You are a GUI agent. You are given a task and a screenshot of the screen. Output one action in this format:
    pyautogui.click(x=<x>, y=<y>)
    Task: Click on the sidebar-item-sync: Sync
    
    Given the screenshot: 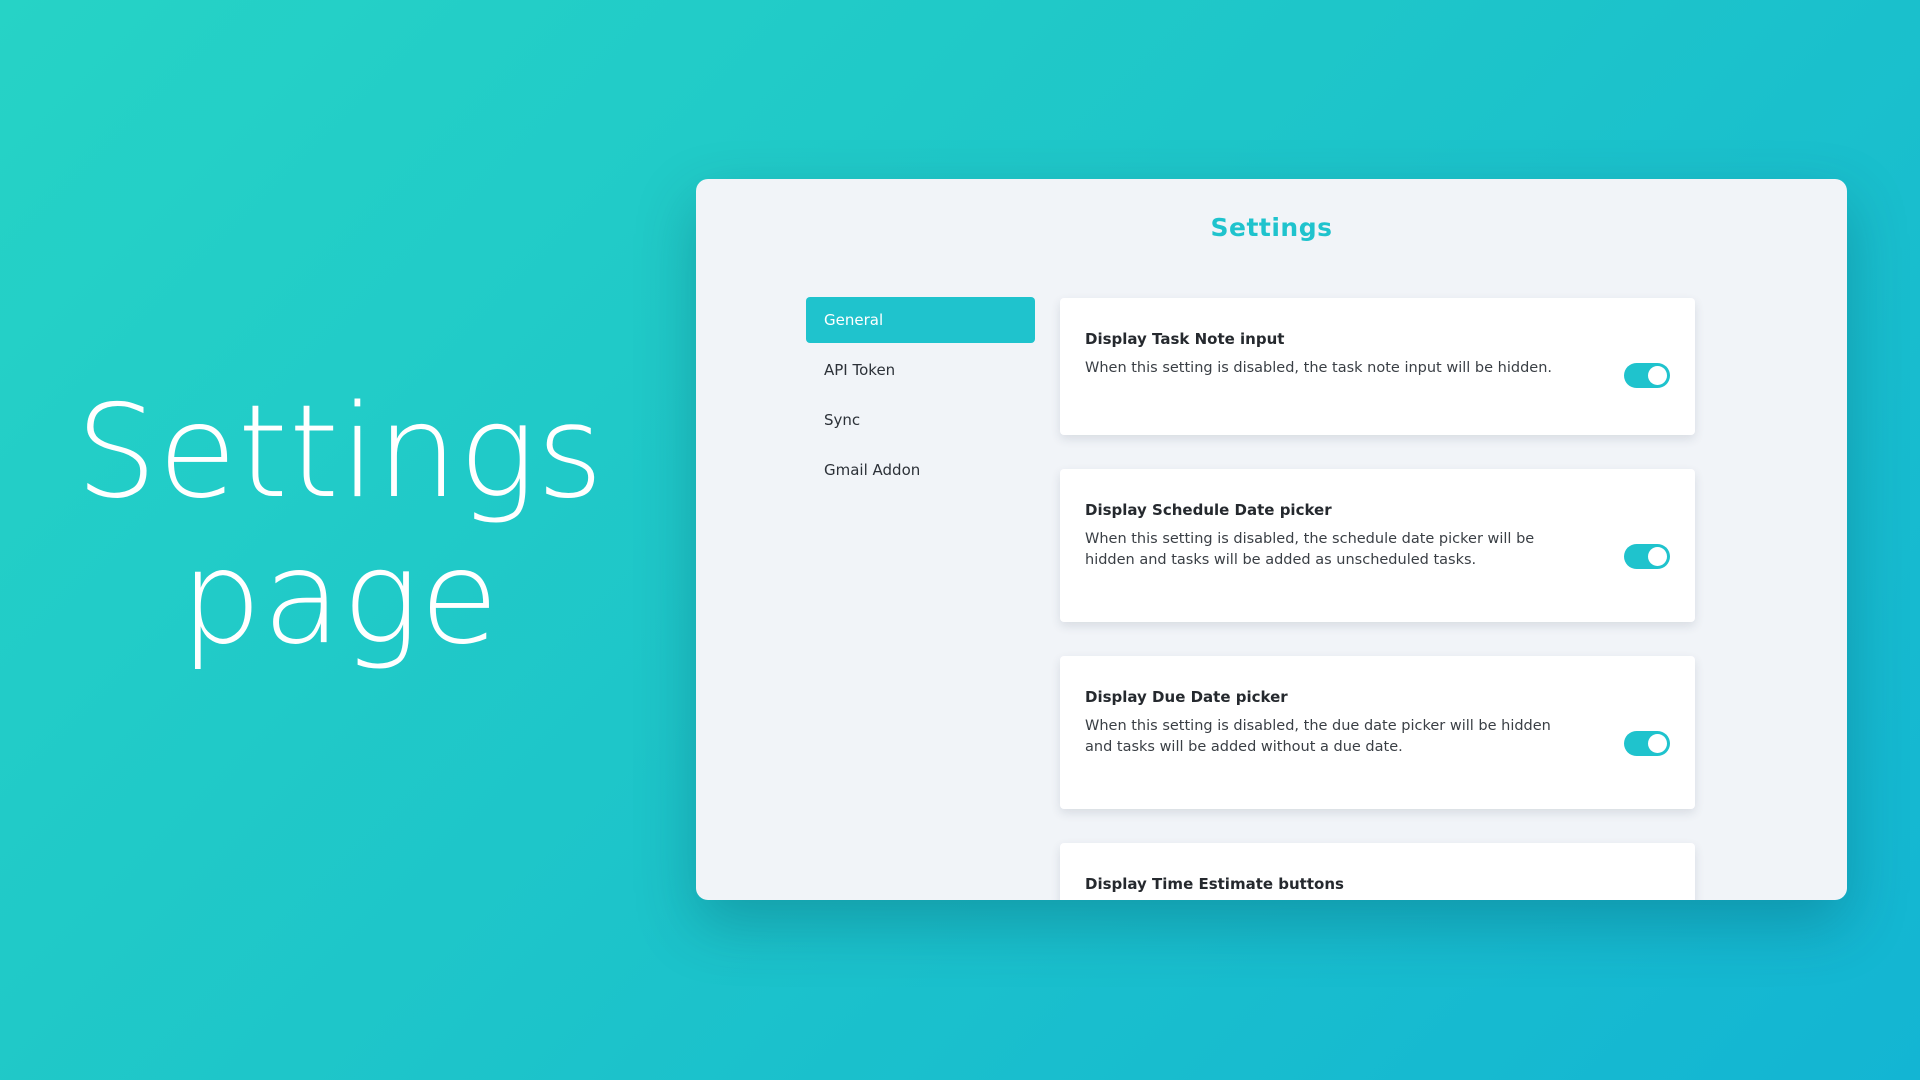 What is the action you would take?
    pyautogui.click(x=920, y=420)
    